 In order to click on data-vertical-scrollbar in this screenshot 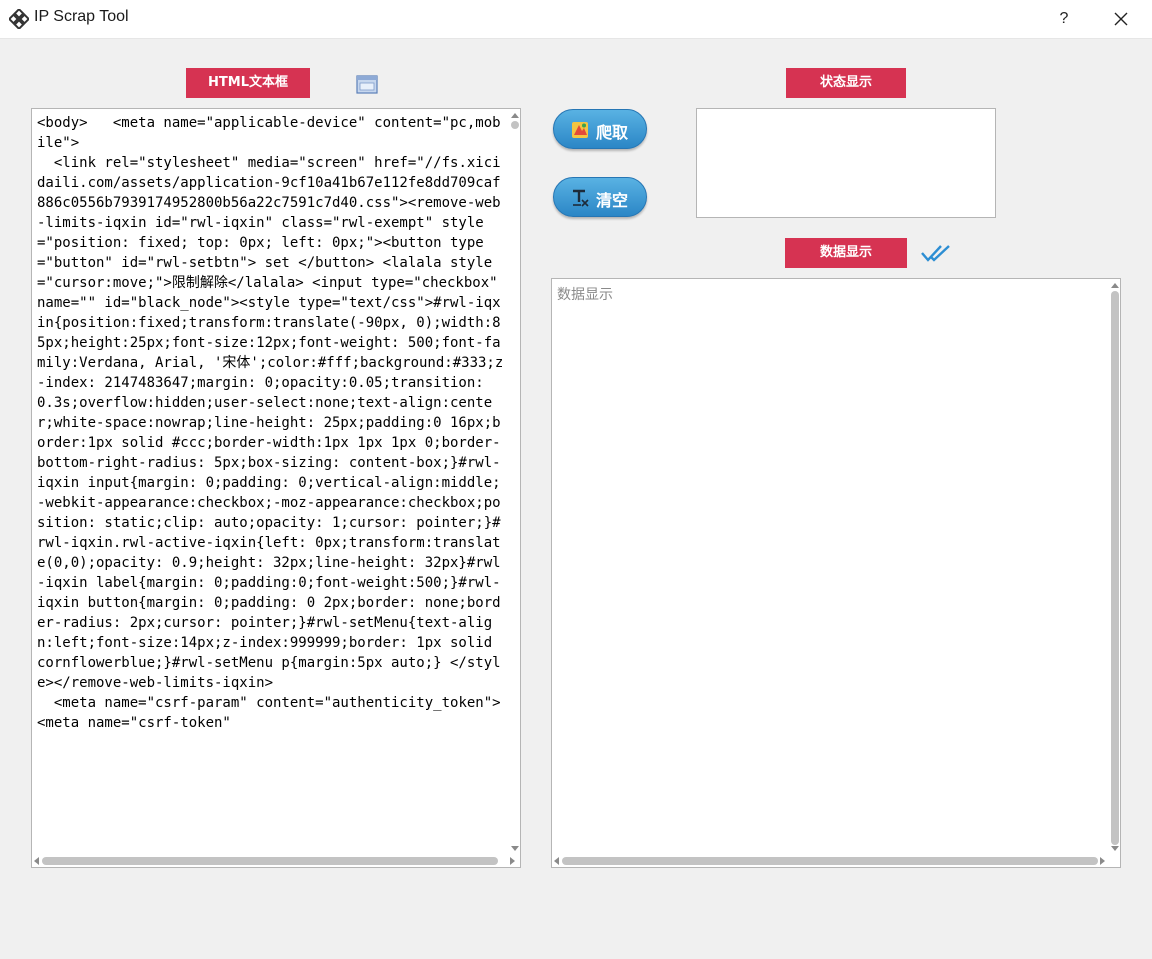, I will do `click(1114, 567)`.